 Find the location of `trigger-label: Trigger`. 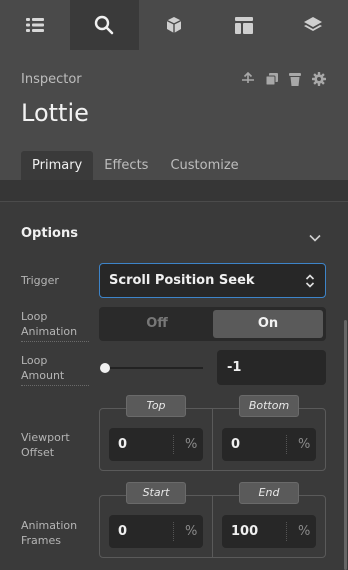

trigger-label: Trigger is located at coordinates (40, 280).